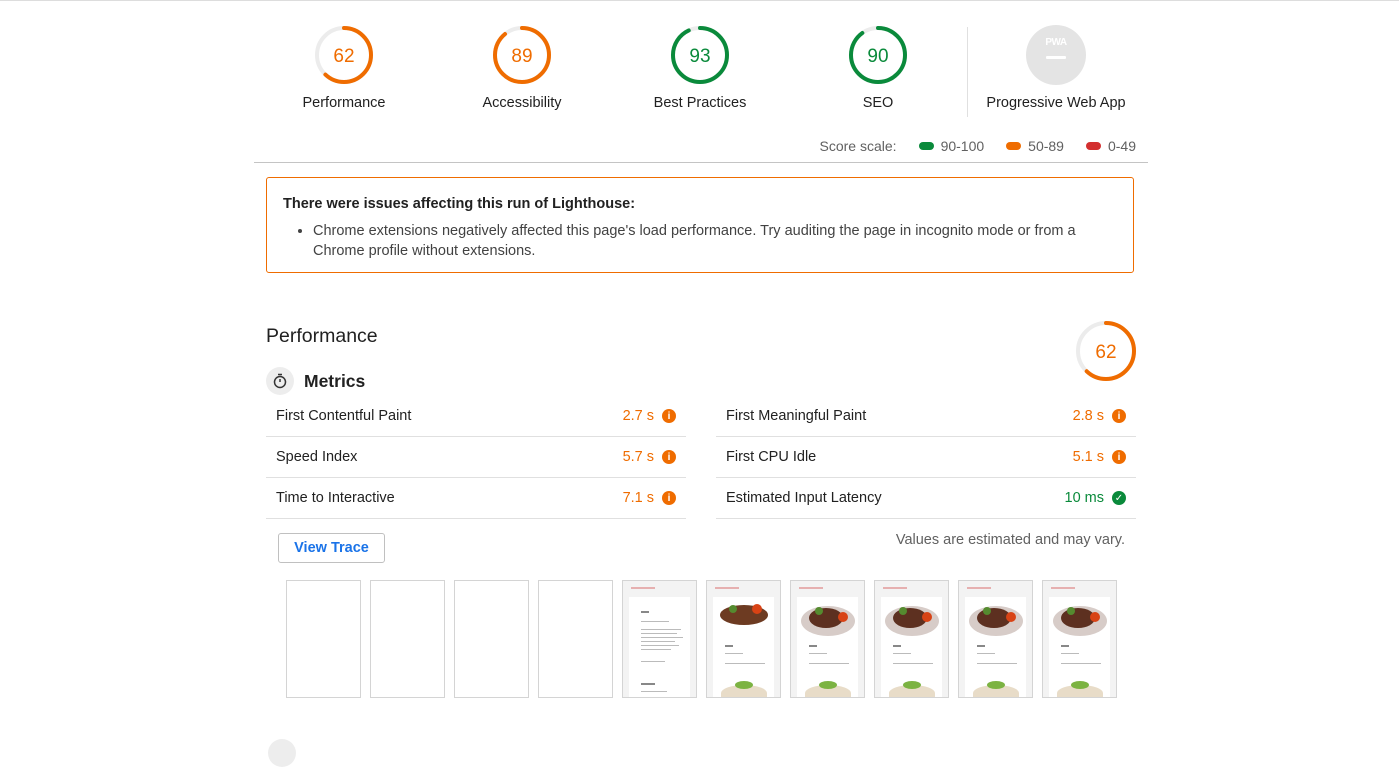 This screenshot has height=767, width=1399. Describe the element at coordinates (700, 103) in the screenshot. I see `gauge-label: Best Practices` at that location.